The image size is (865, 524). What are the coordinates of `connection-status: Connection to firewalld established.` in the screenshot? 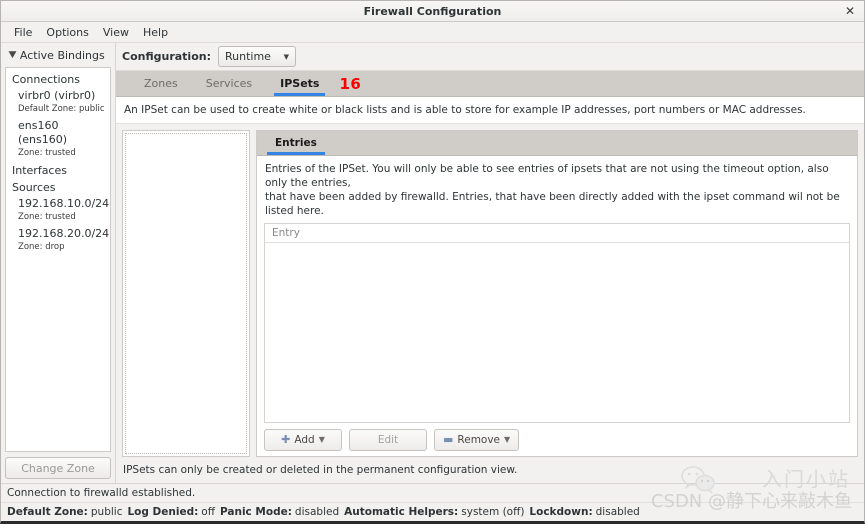 It's located at (101, 493).